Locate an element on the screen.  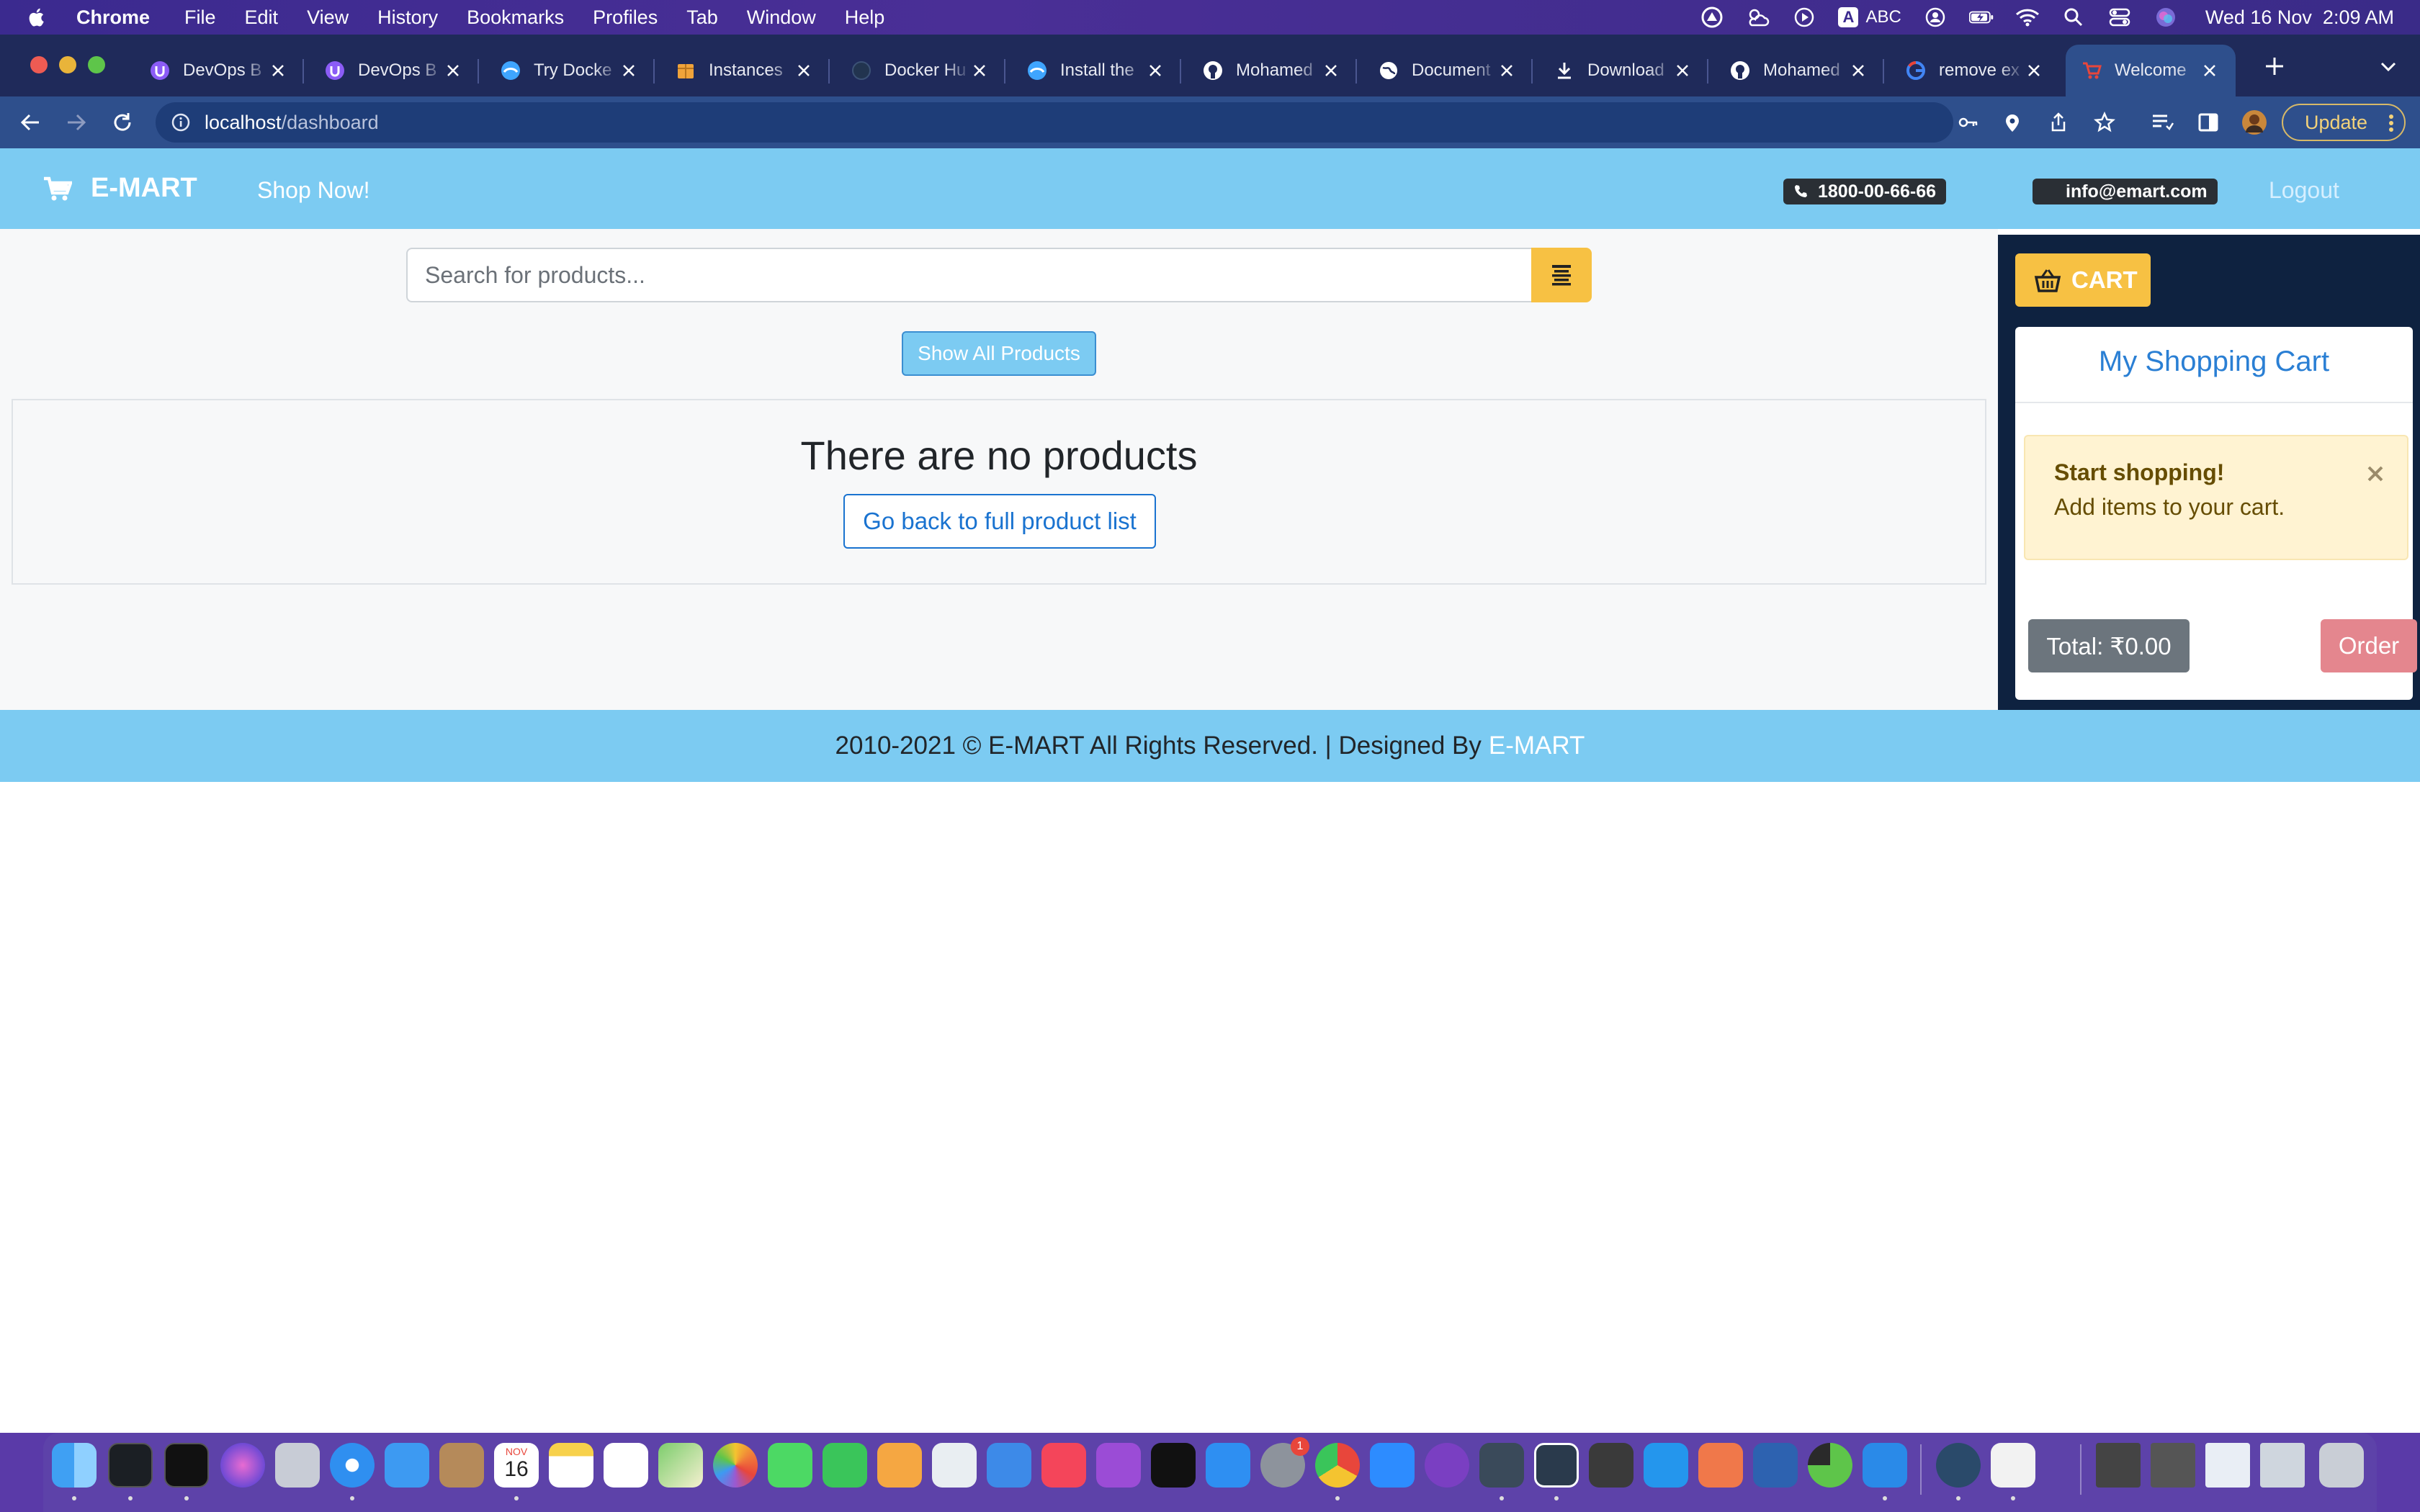
github-desktop-icon is located at coordinates (1447, 1465).